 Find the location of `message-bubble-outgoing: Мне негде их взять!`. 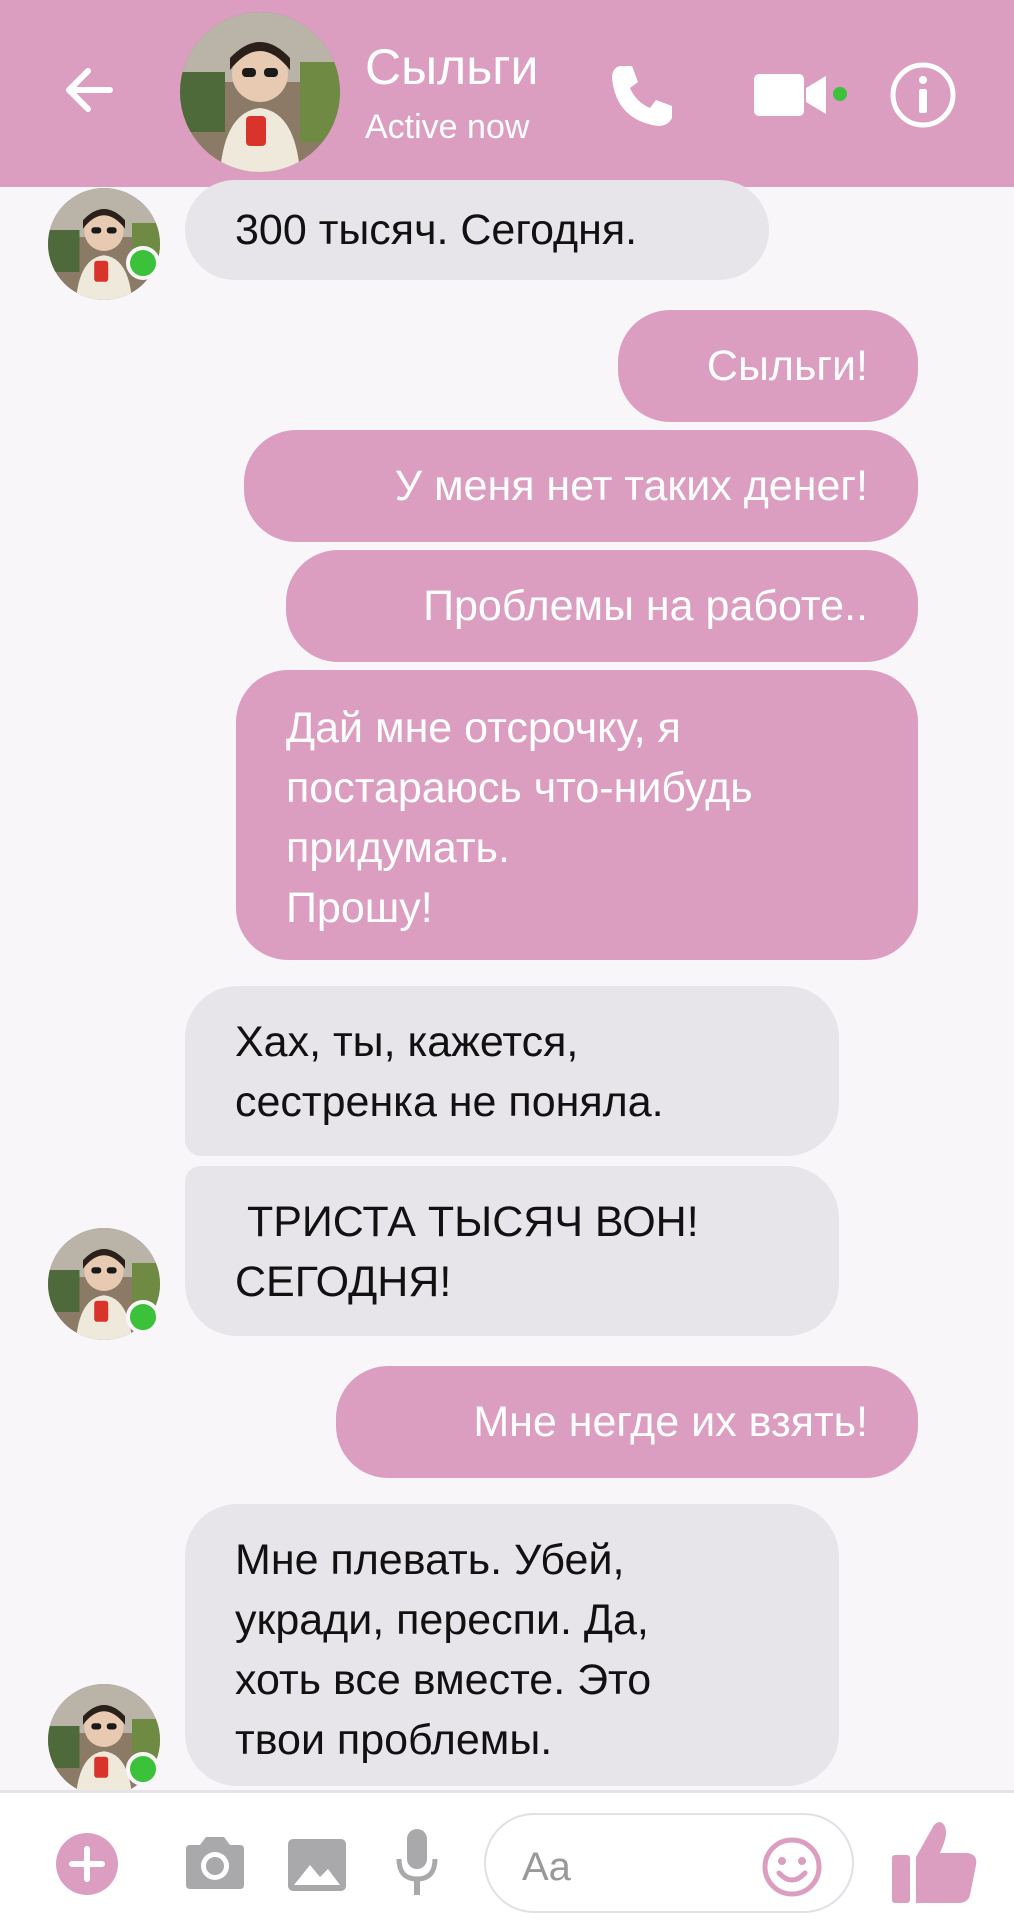

message-bubble-outgoing: Мне негде их взять! is located at coordinates (627, 1422).